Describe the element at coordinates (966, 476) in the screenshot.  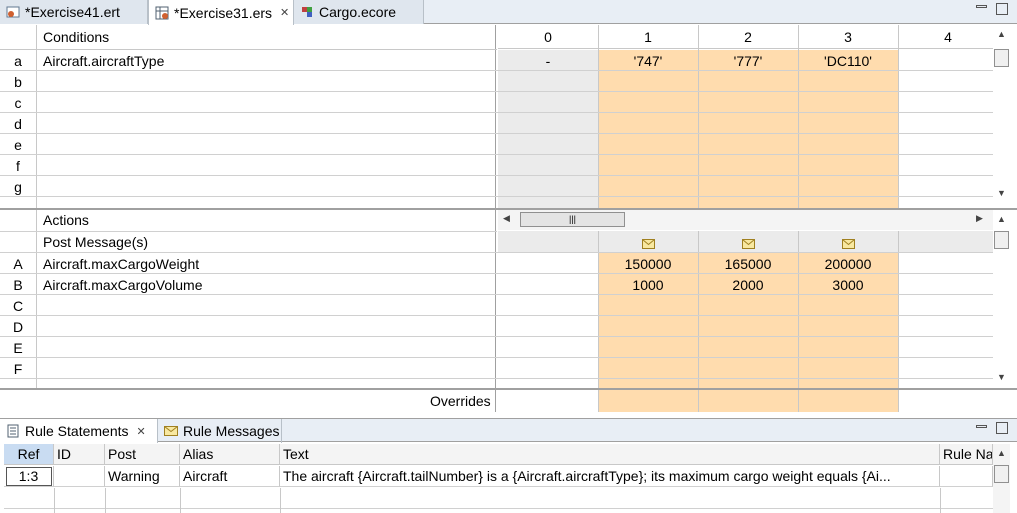
I see `rule-name-cell` at that location.